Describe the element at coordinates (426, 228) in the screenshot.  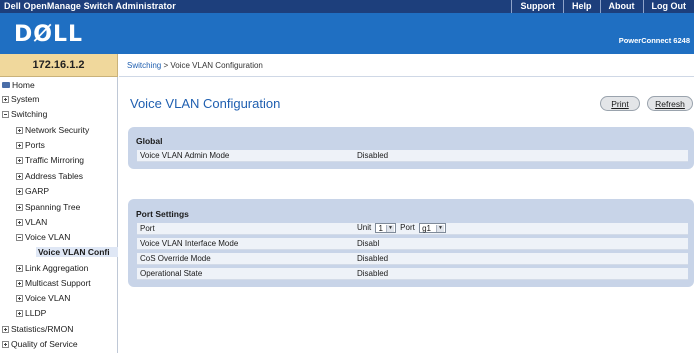
I see `port-select-value: g1` at that location.